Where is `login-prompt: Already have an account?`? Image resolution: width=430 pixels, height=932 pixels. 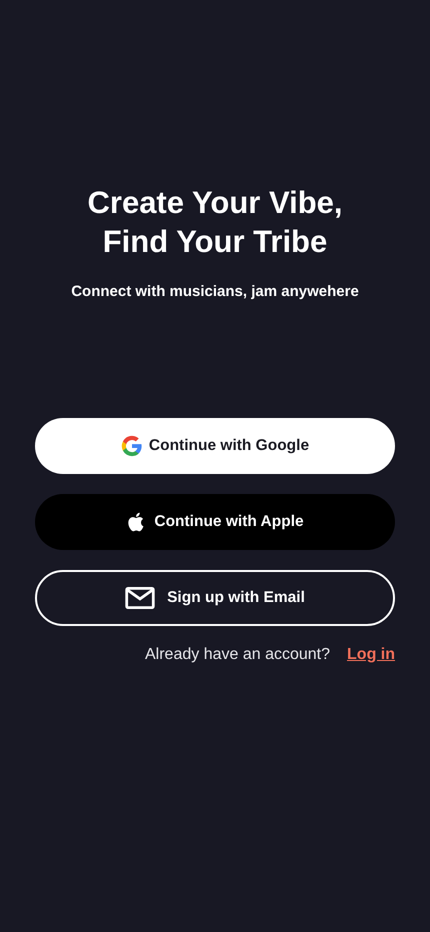
login-prompt: Already have an account? is located at coordinates (237, 655).